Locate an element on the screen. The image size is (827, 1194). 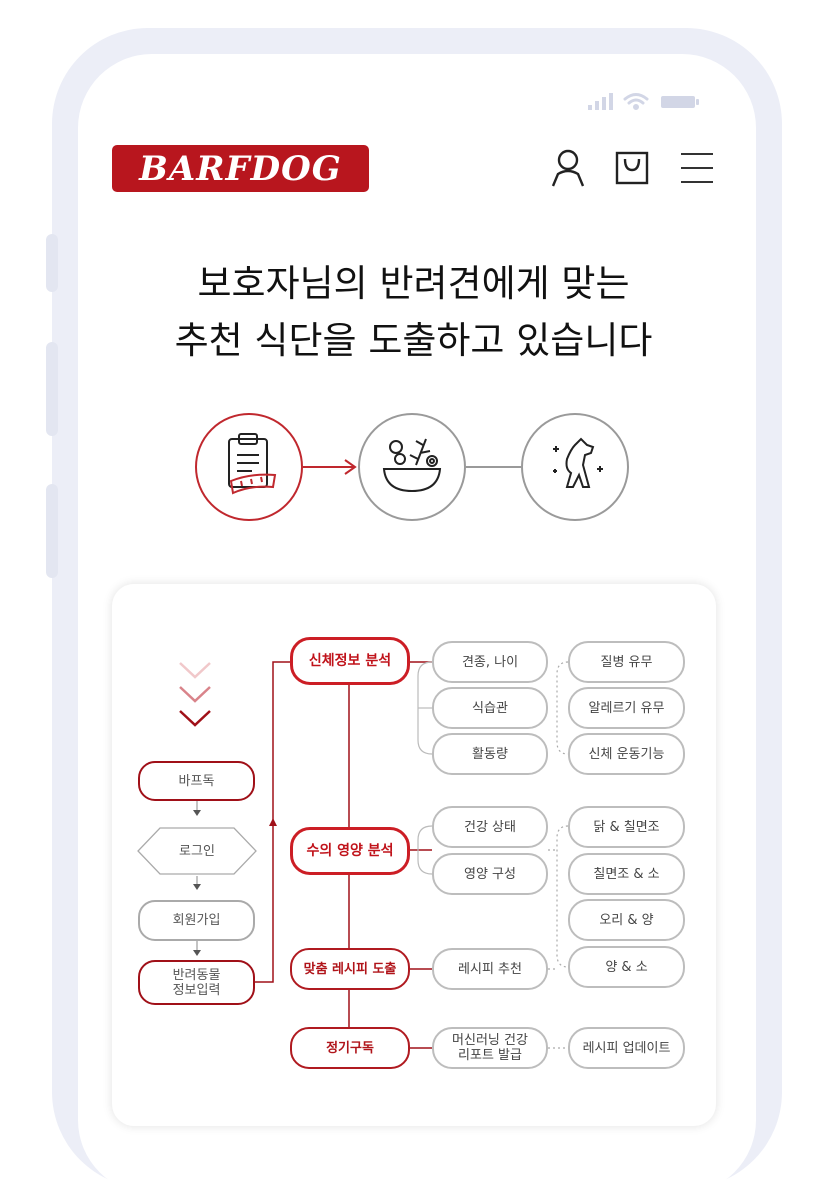
brand-logo: BARFDOG is located at coordinates (240, 168).